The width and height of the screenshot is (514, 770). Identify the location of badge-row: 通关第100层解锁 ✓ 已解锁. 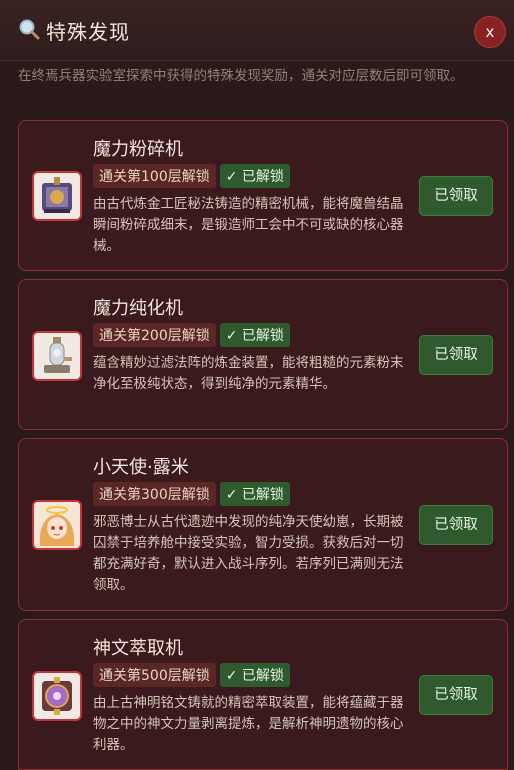
(191, 176).